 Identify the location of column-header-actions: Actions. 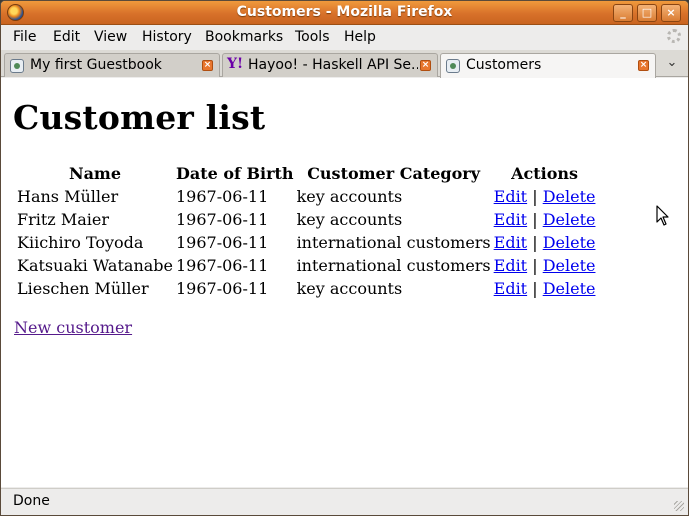
(545, 173).